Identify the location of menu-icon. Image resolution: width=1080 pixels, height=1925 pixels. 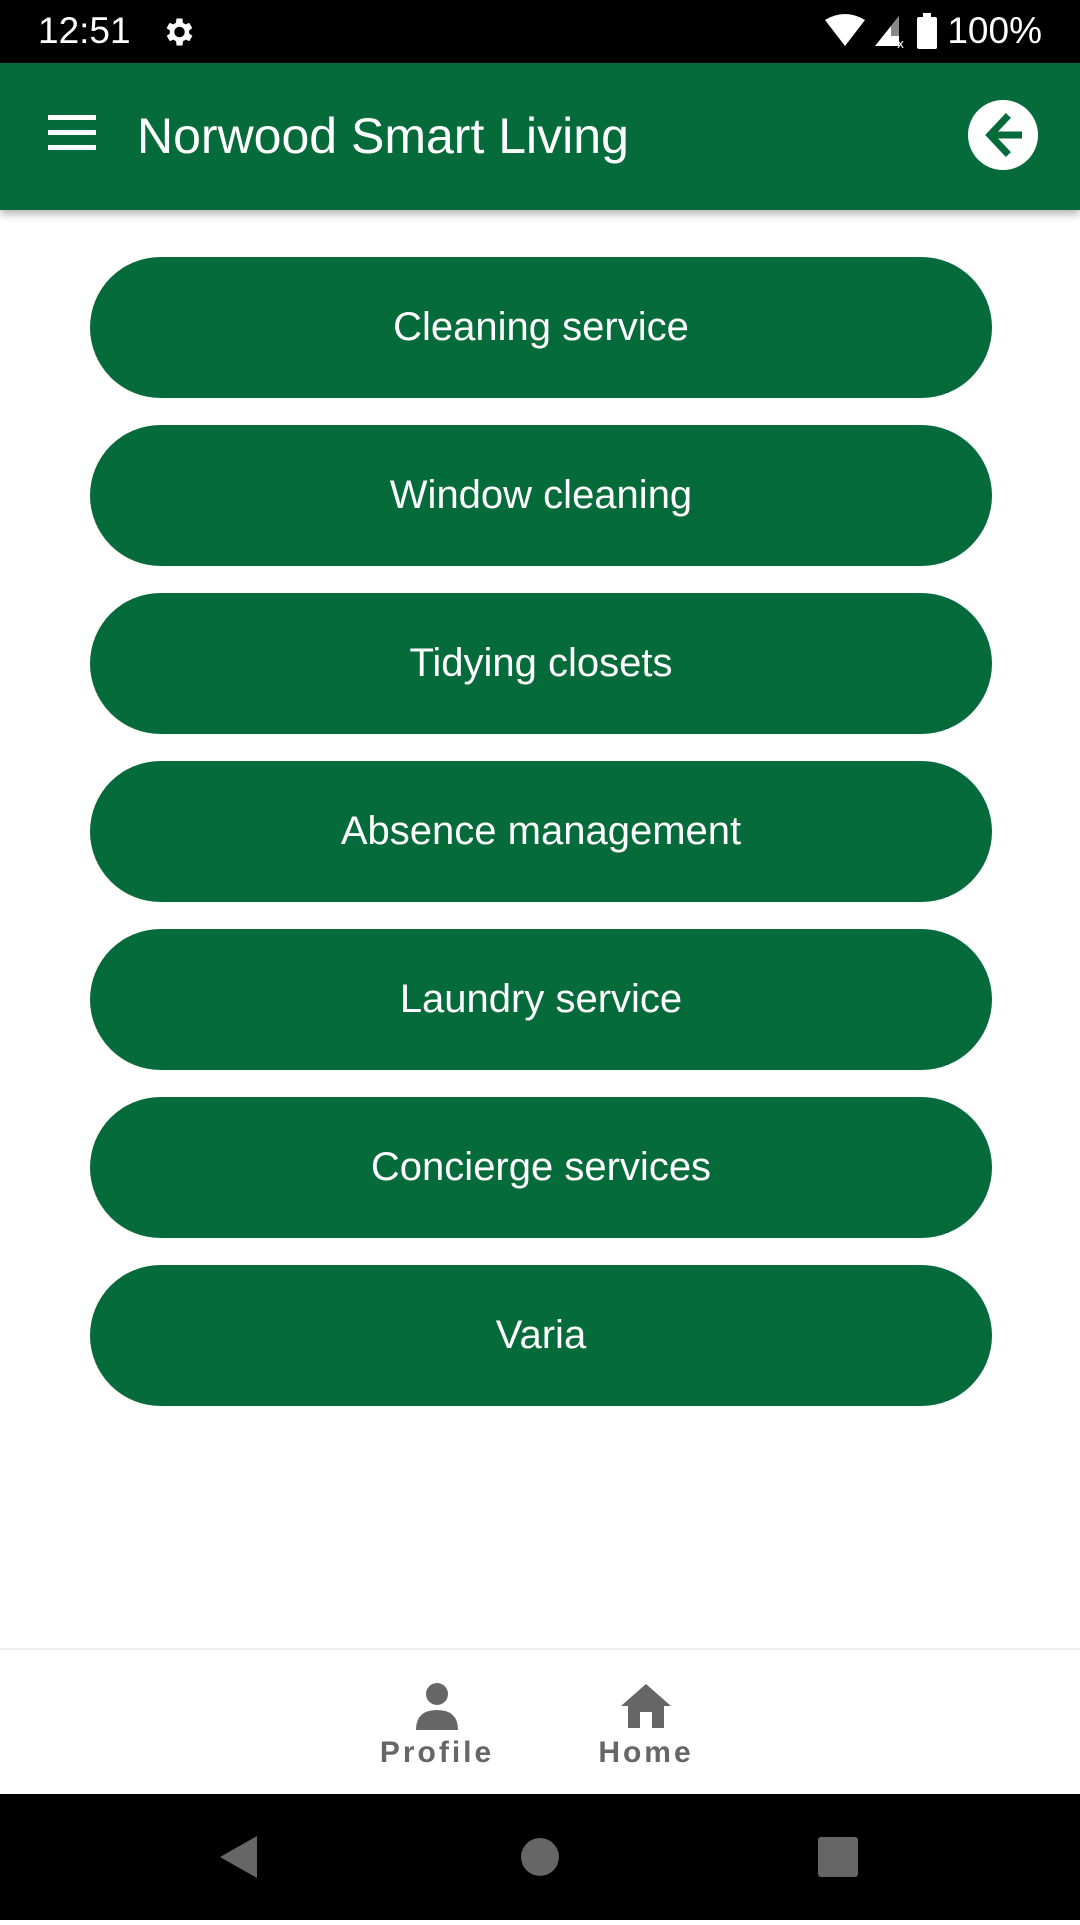
(72, 133).